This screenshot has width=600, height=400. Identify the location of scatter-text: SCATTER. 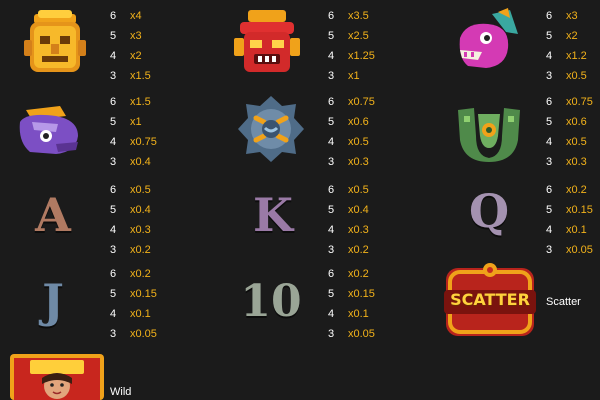
(490, 299).